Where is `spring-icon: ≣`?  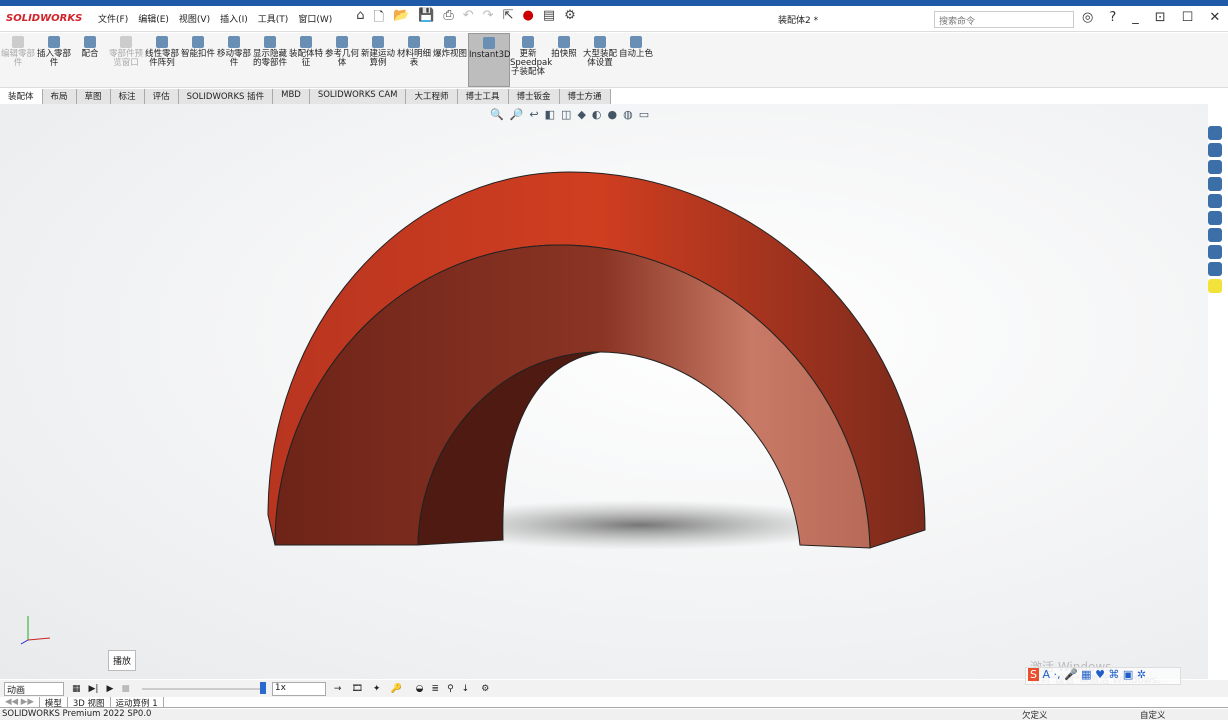 spring-icon: ≣ is located at coordinates (436, 689).